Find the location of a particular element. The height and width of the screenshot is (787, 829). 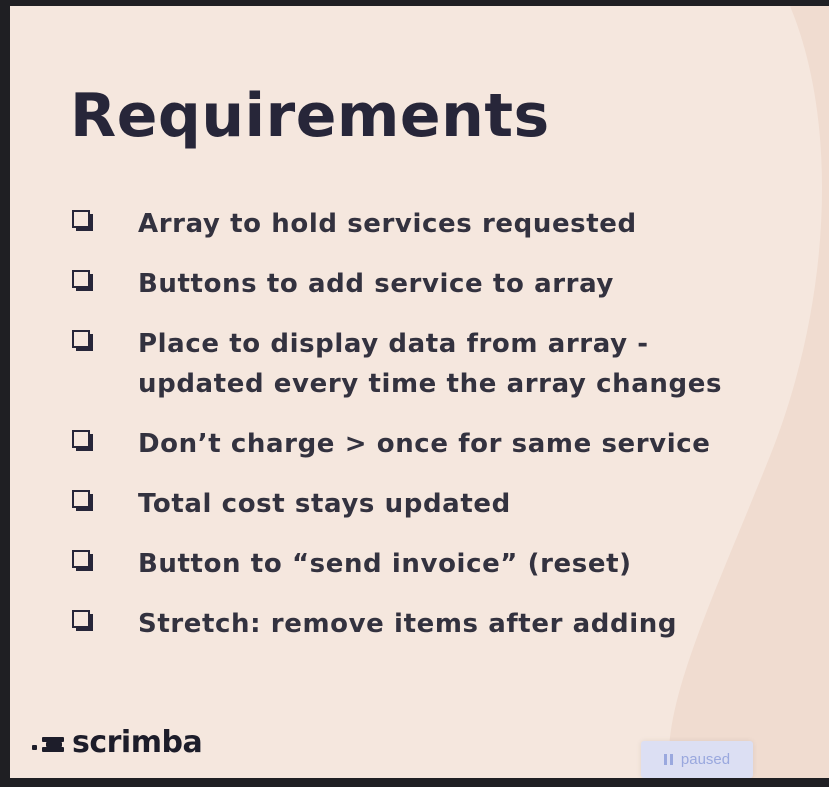

scrimba-logo: scrimba is located at coordinates (117, 742).